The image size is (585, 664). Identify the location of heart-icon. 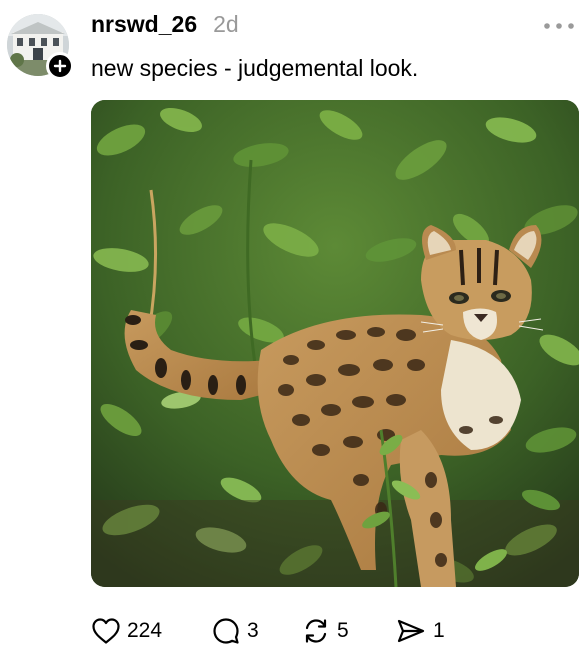
(106, 631).